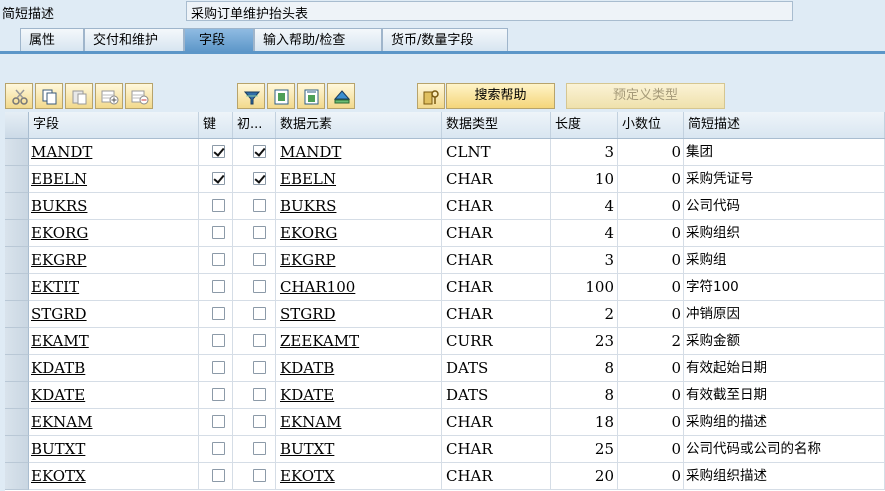 This screenshot has width=885, height=491. Describe the element at coordinates (784, 314) in the screenshot. I see `short-description-cell: 冲销原因` at that location.